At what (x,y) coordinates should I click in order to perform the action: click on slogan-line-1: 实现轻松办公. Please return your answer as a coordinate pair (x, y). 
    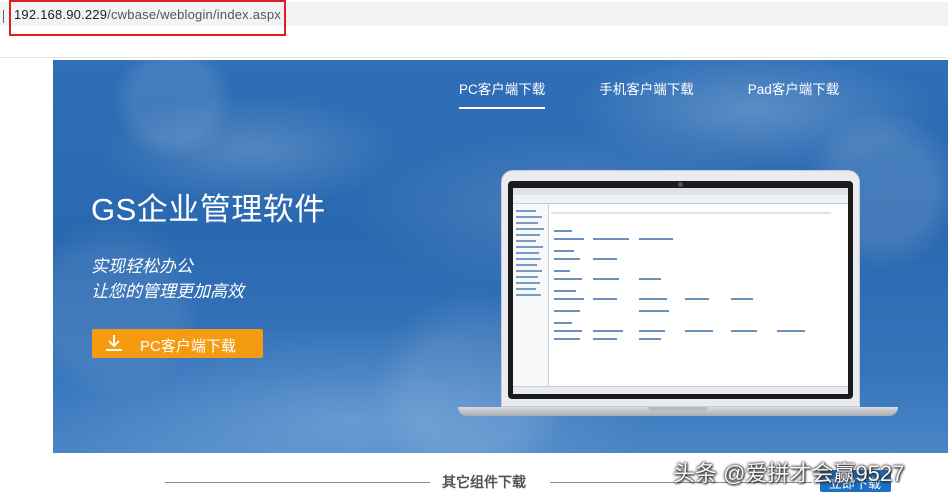
    Looking at the image, I should click on (142, 266).